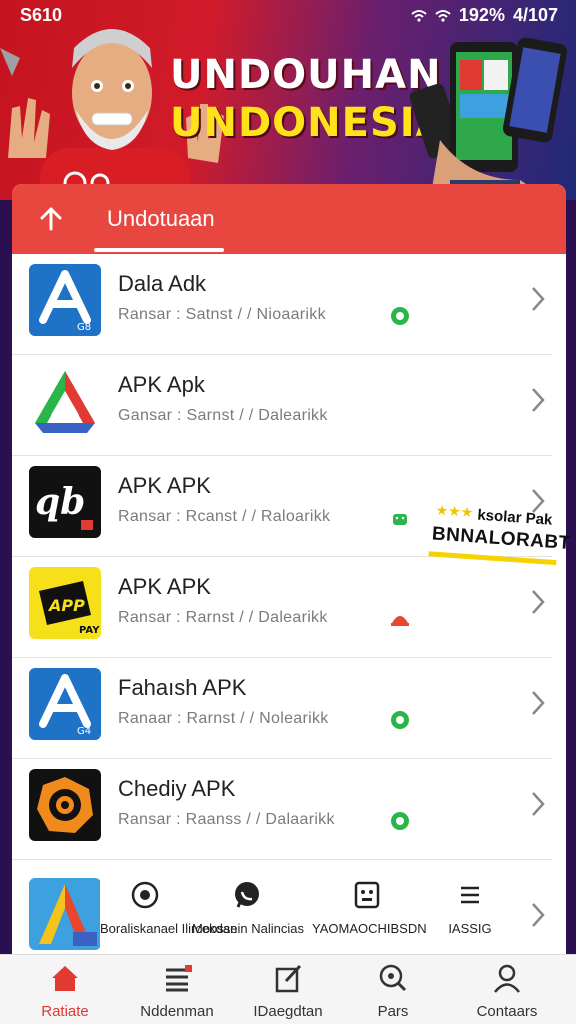 The height and width of the screenshot is (1024, 576). I want to click on menu-icon, so click(470, 895).